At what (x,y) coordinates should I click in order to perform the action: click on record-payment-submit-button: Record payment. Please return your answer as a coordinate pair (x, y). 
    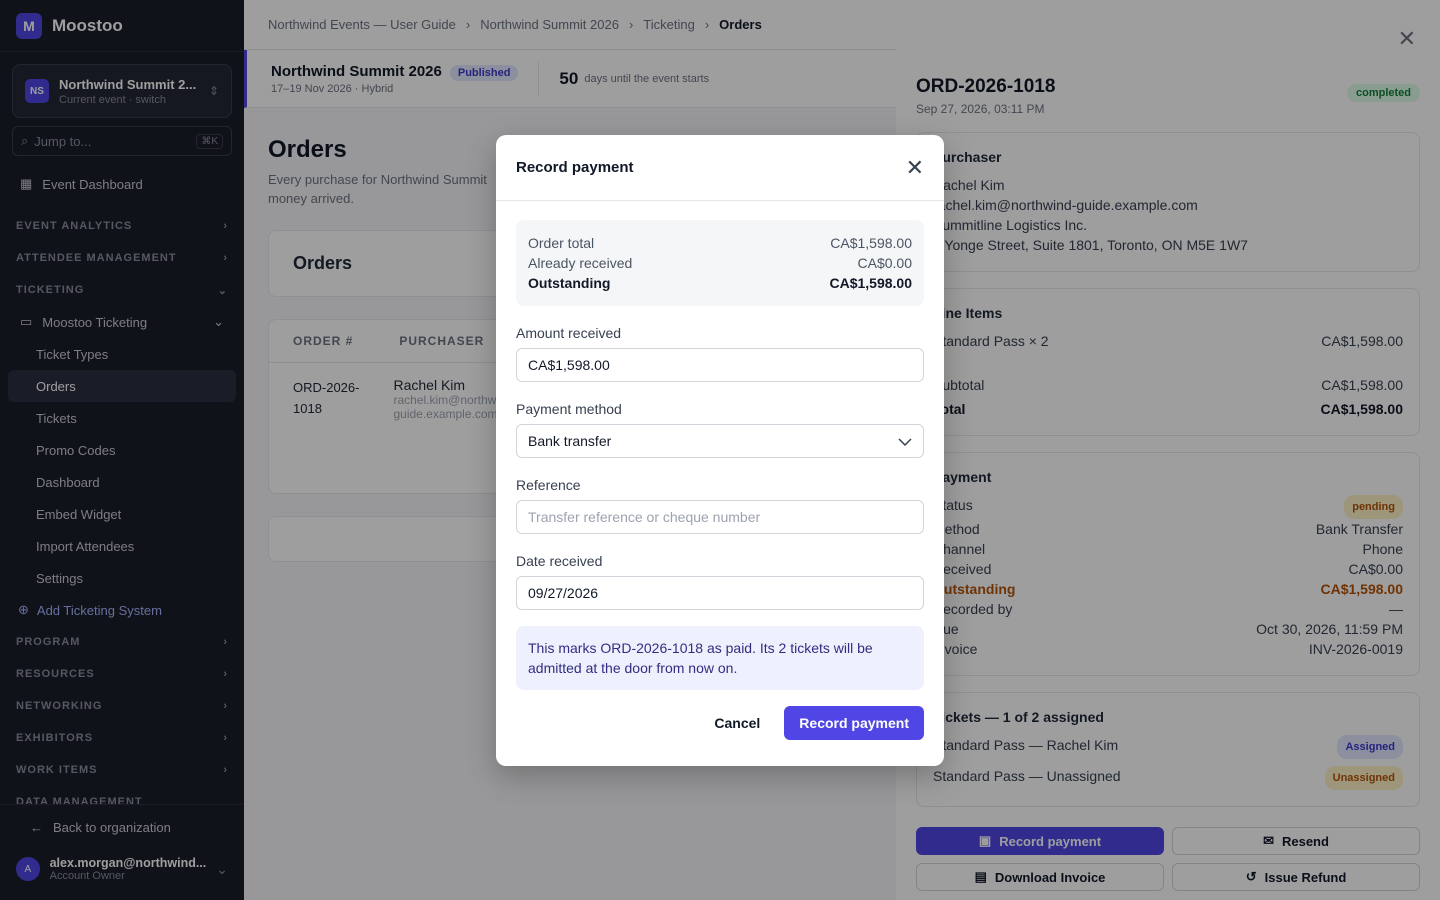
    Looking at the image, I should click on (854, 723).